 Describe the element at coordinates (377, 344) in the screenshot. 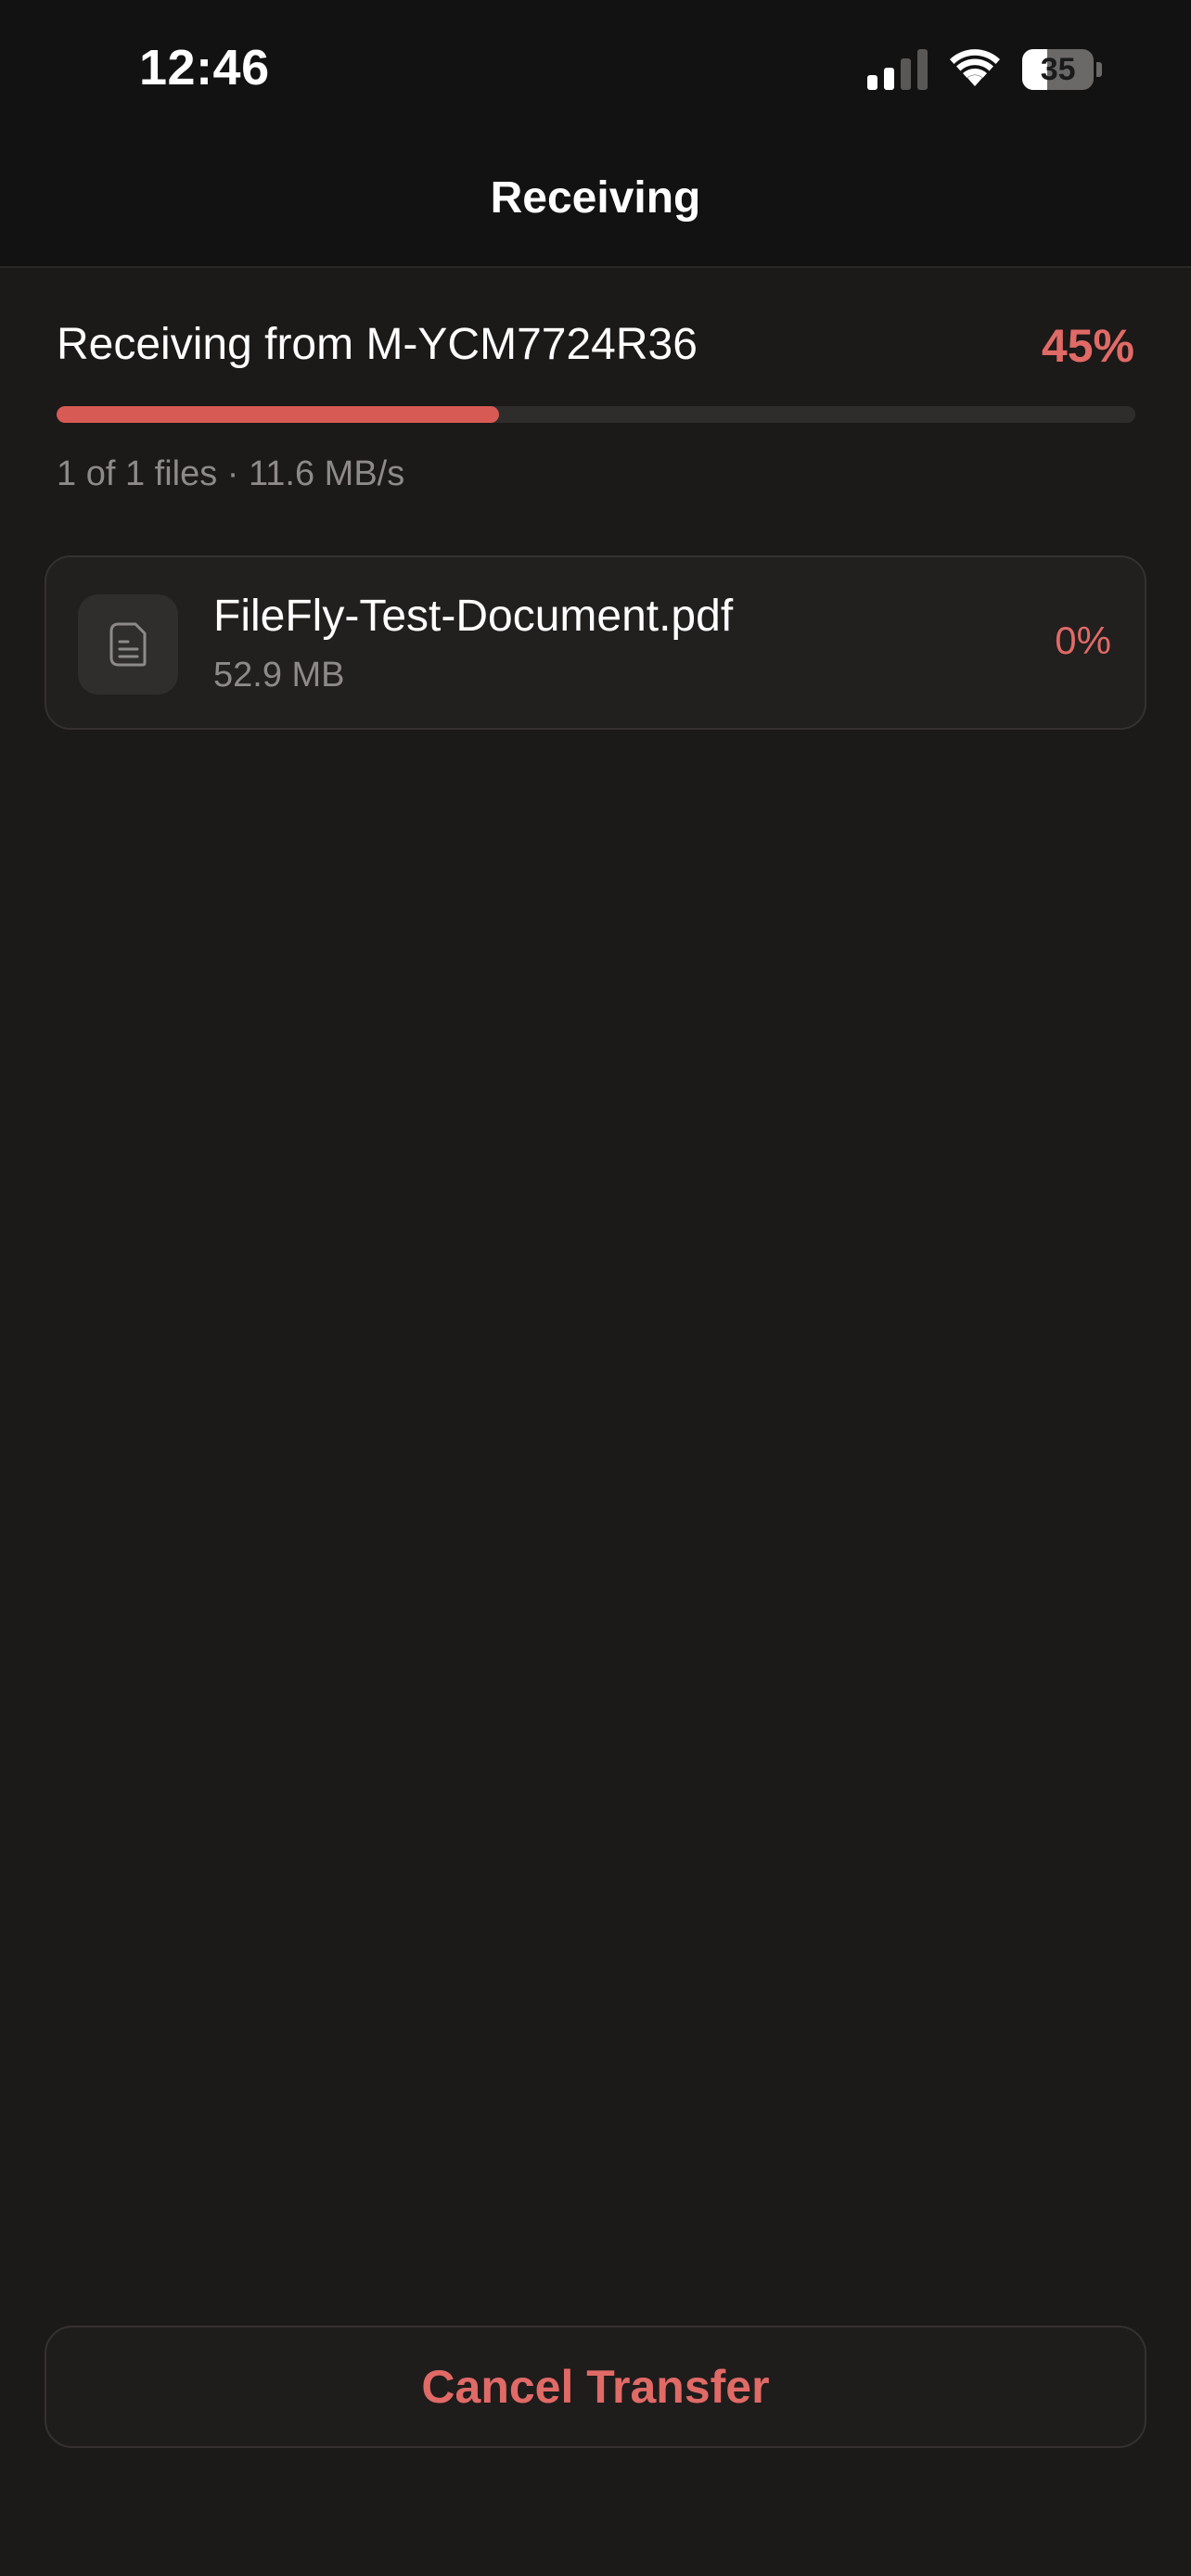

I see `receiving-from-label: Receiving from M-YCM7724R36` at that location.